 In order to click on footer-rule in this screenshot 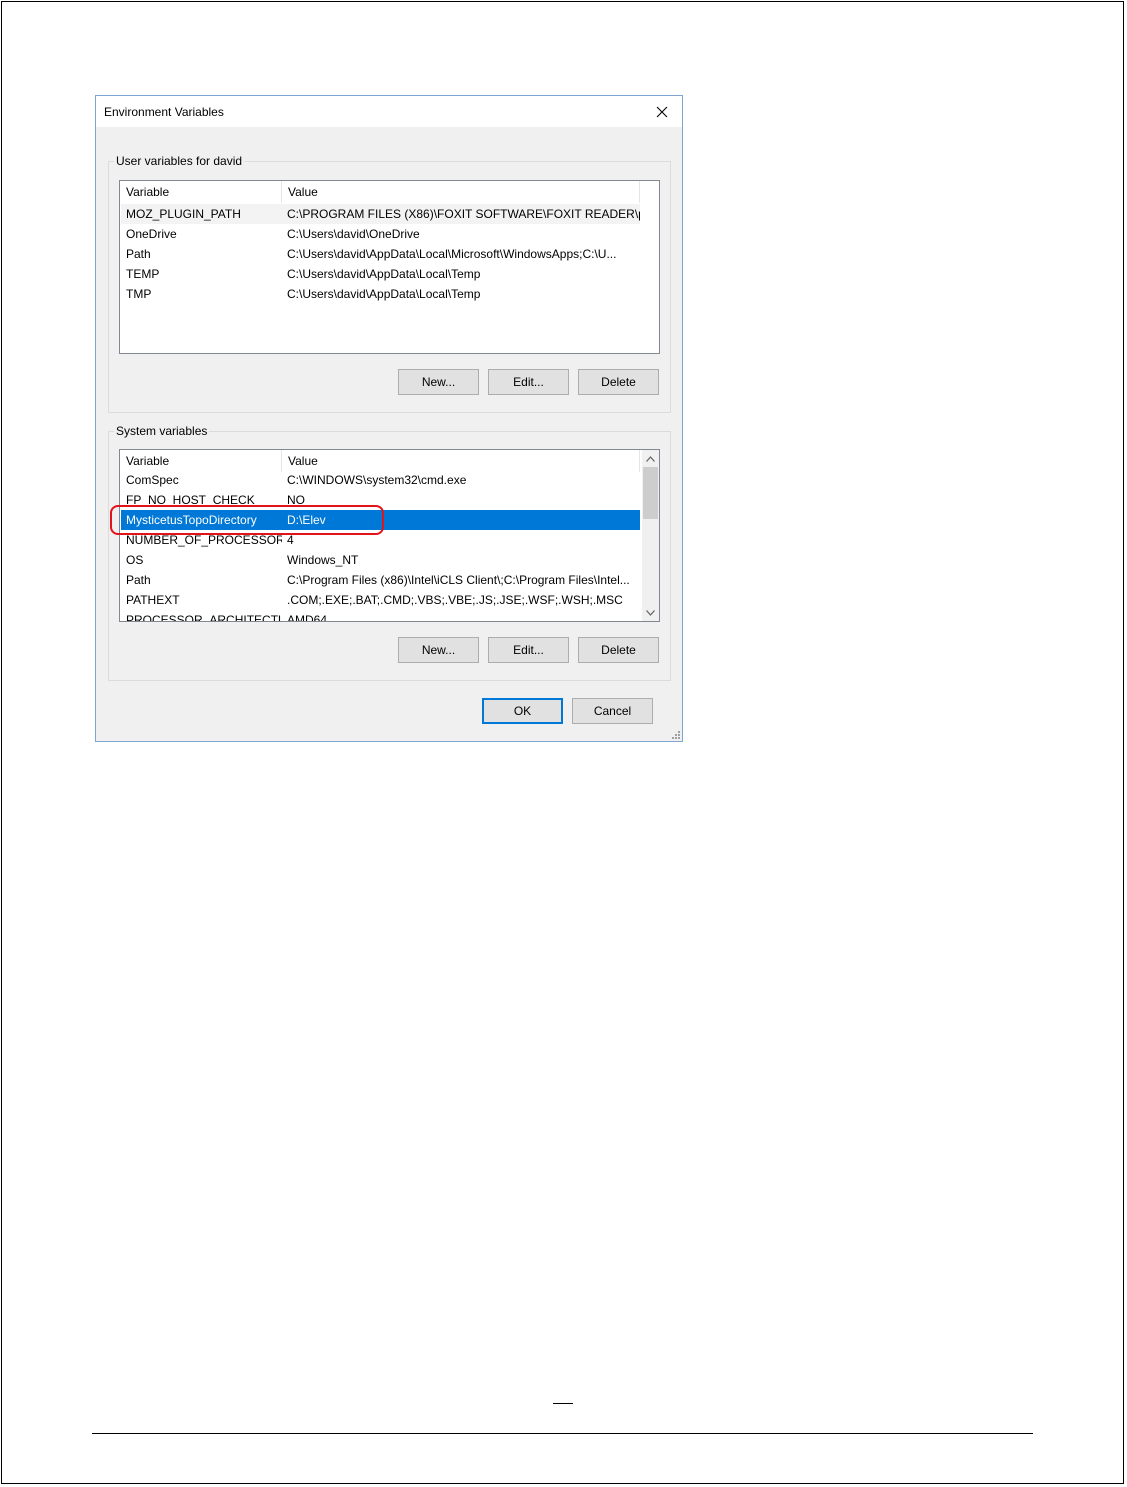, I will do `click(562, 1433)`.